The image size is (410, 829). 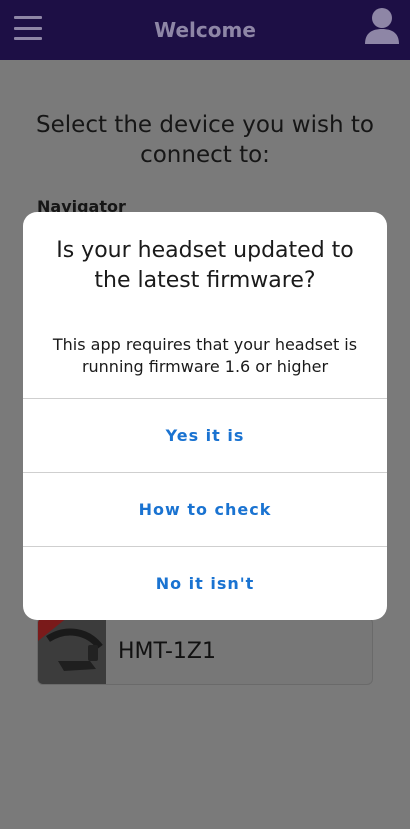 I want to click on hamburger-menu-icon, so click(x=28, y=17).